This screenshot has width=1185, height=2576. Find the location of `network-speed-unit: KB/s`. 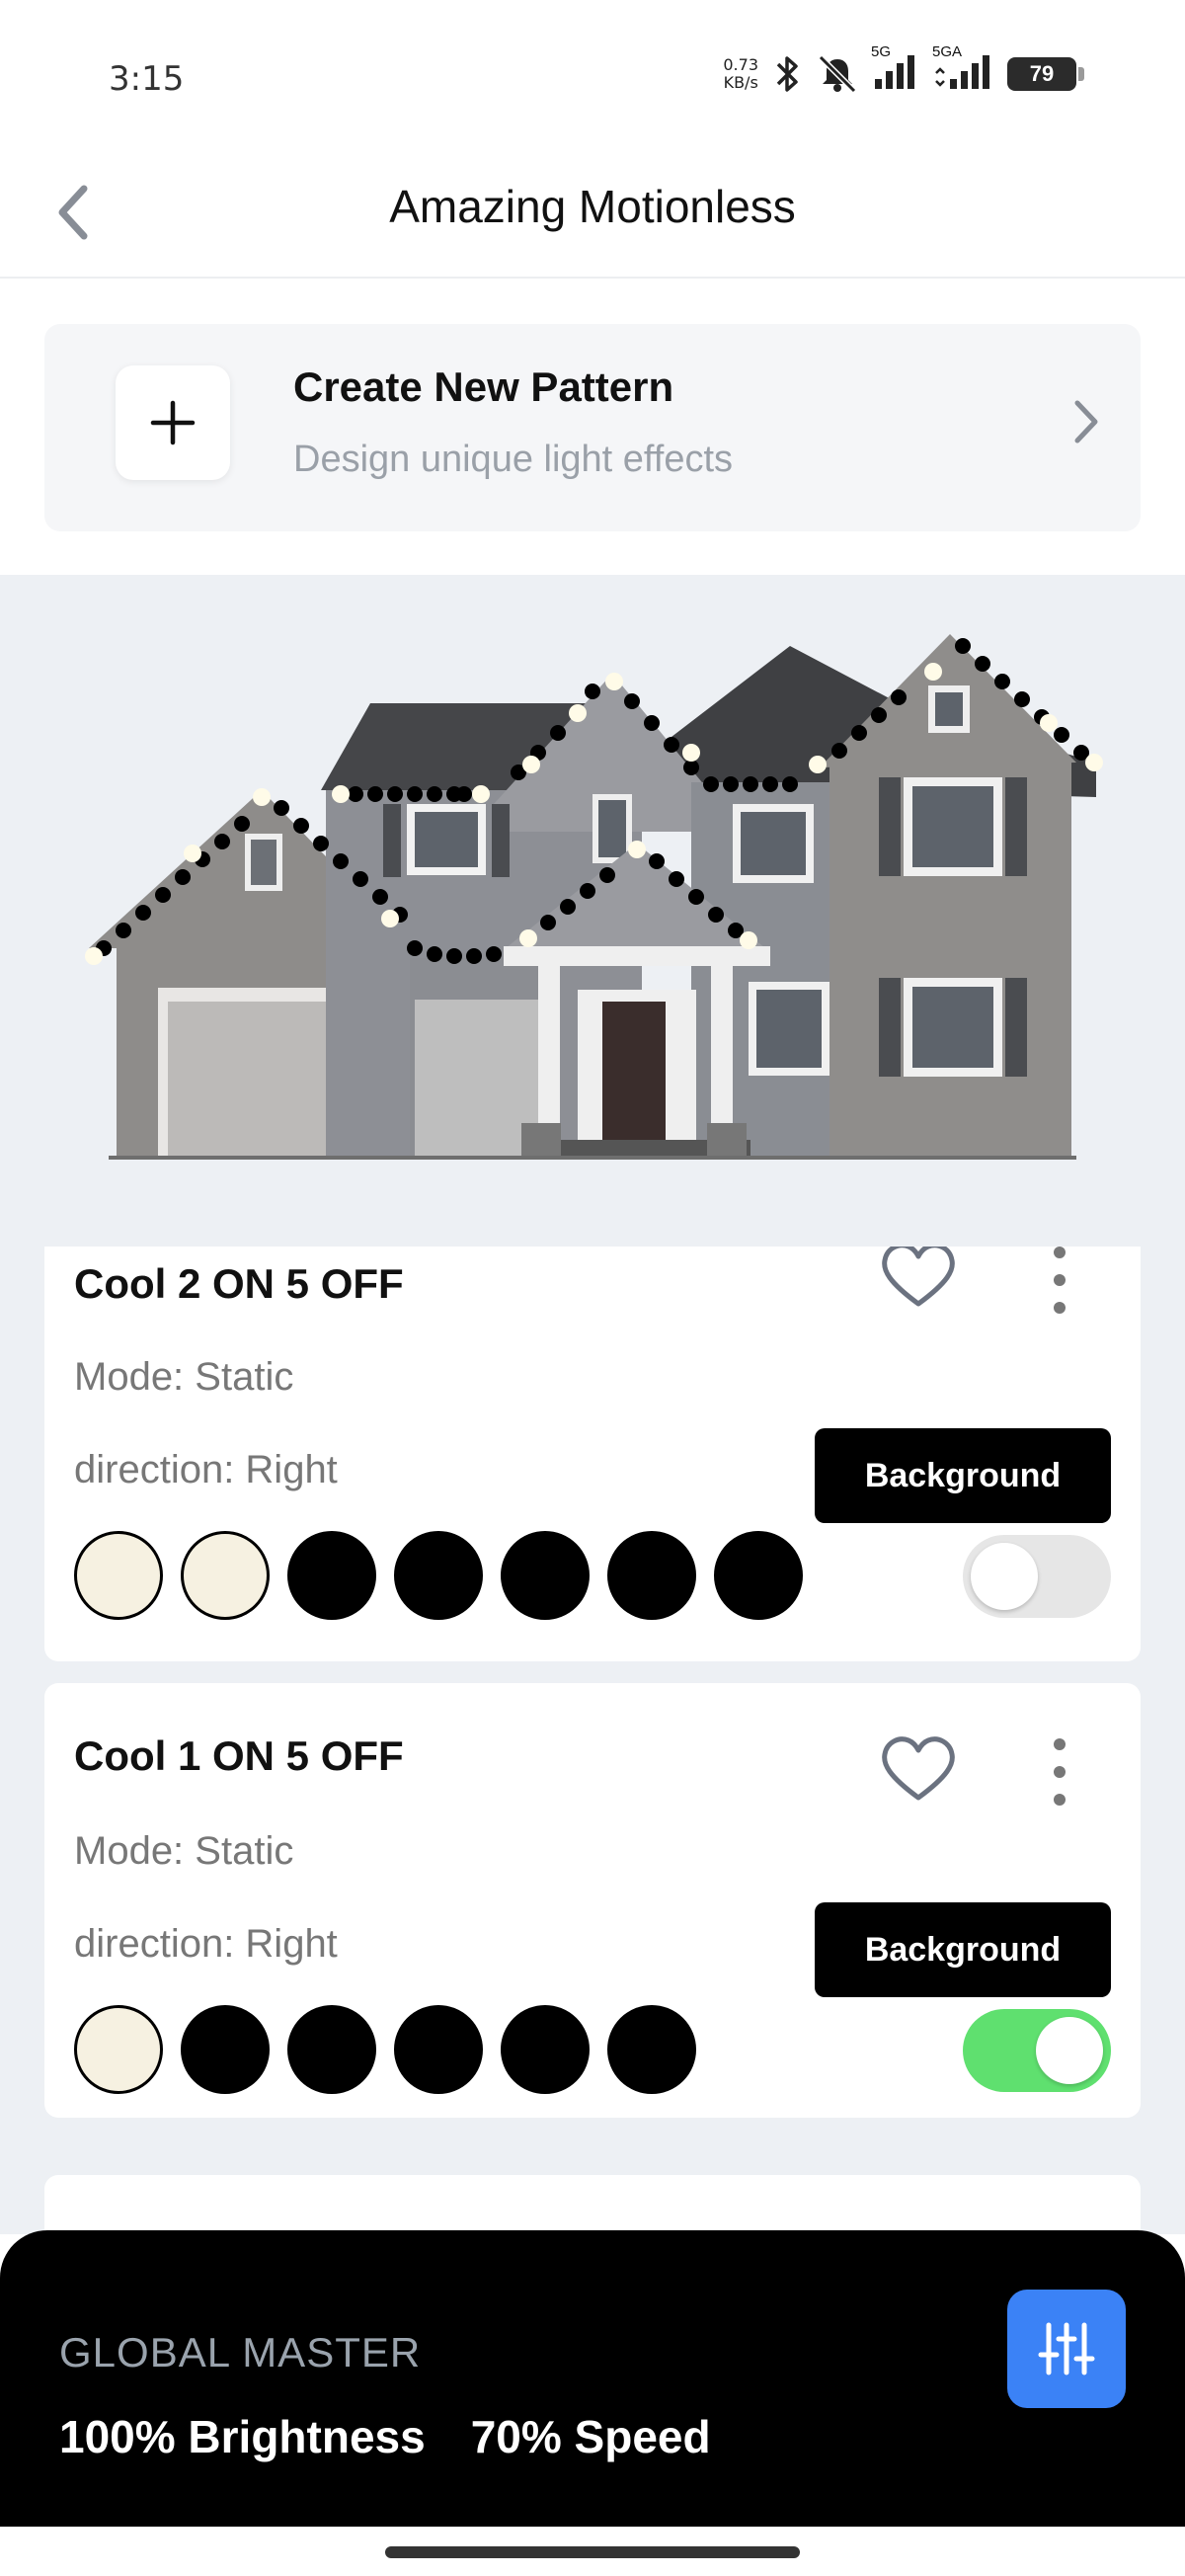

network-speed-unit: KB/s is located at coordinates (740, 82).